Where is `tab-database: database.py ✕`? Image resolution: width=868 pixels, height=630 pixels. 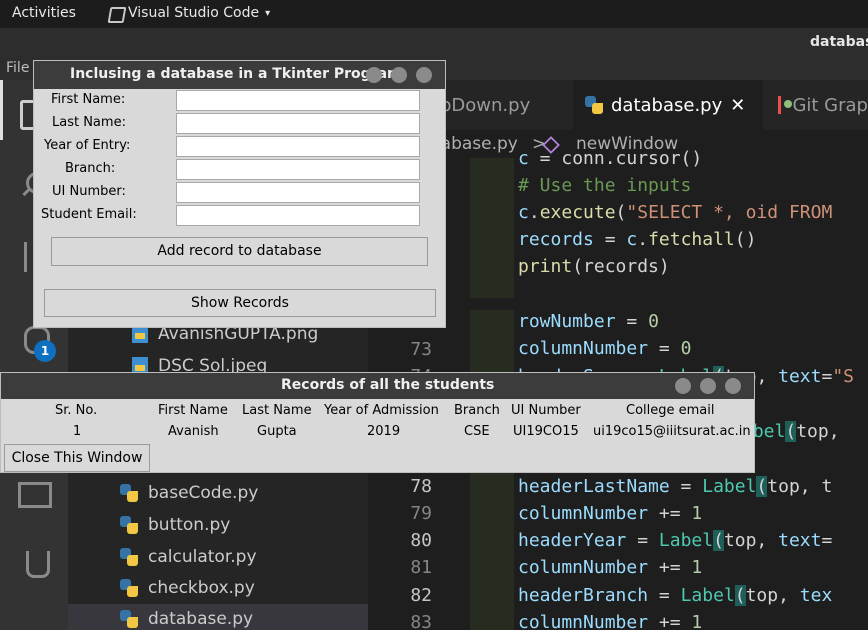
tab-database: database.py ✕ is located at coordinates (668, 105).